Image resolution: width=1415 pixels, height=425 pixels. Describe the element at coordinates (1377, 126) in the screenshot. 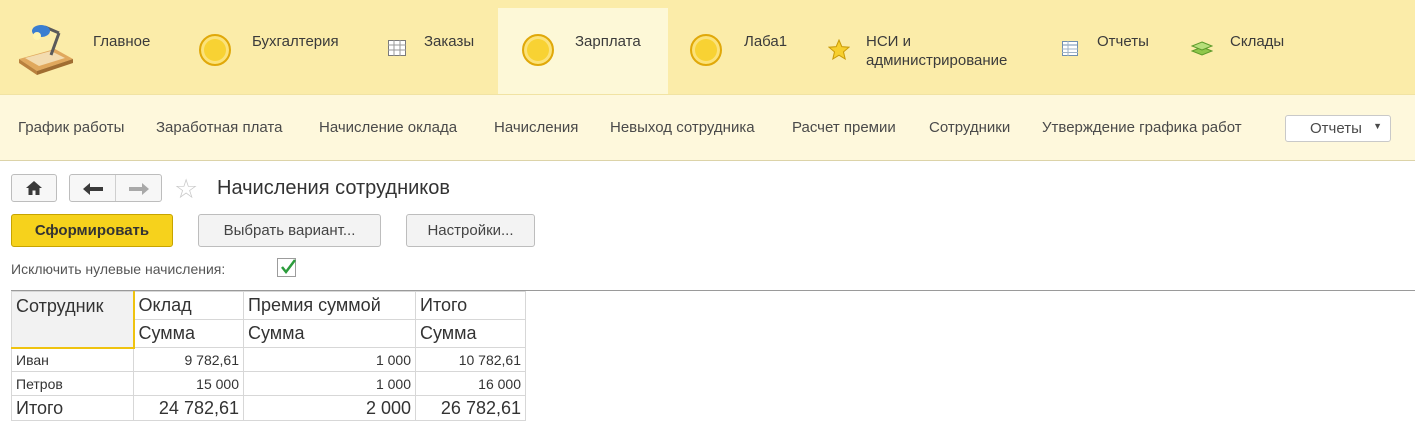

I see `chevron-down-icon: ▼` at that location.